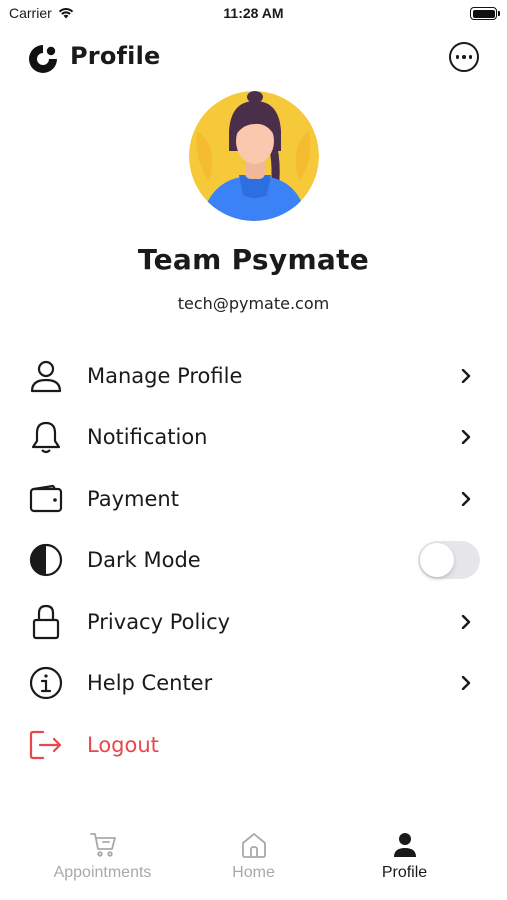 The image size is (507, 900). What do you see at coordinates (46, 560) in the screenshot?
I see `contrast-icon` at bounding box center [46, 560].